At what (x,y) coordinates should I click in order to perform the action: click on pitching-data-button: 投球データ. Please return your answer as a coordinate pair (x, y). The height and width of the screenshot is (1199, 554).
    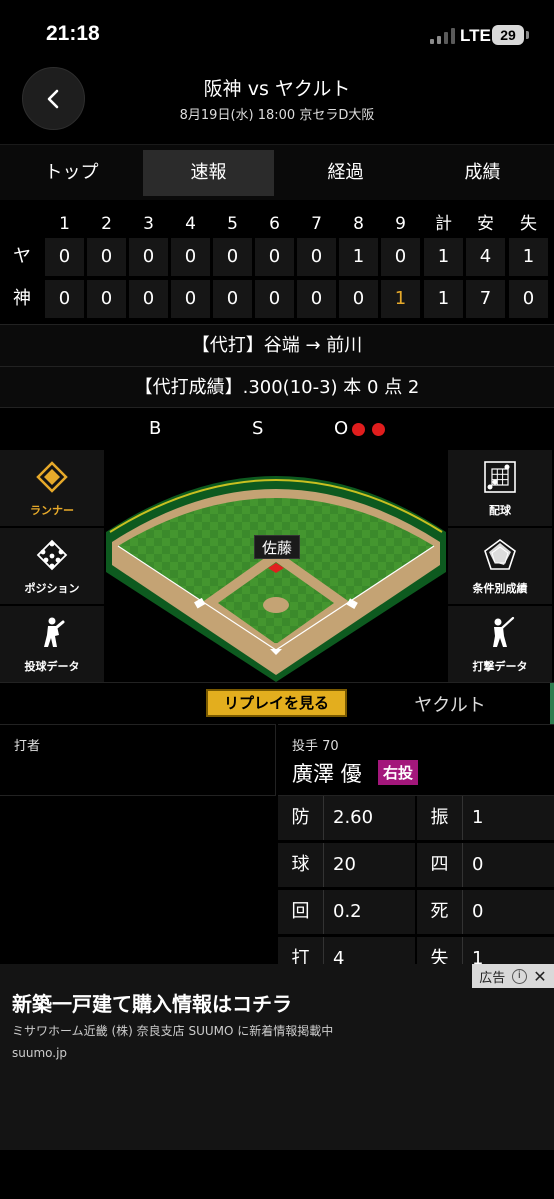
    Looking at the image, I should click on (52, 644).